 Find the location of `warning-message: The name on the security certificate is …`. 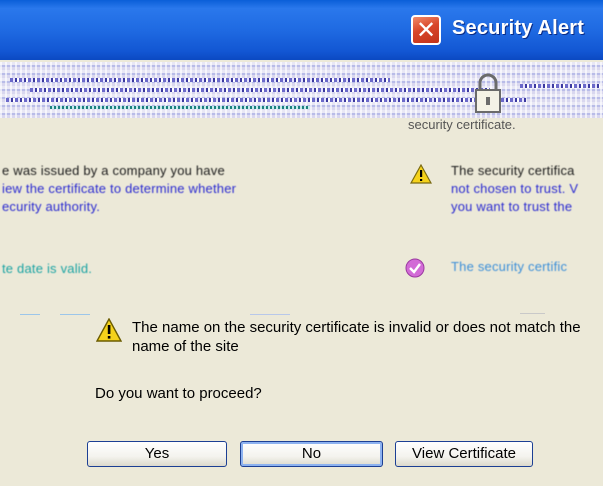

warning-message: The name on the security certificate is … is located at coordinates (356, 337).